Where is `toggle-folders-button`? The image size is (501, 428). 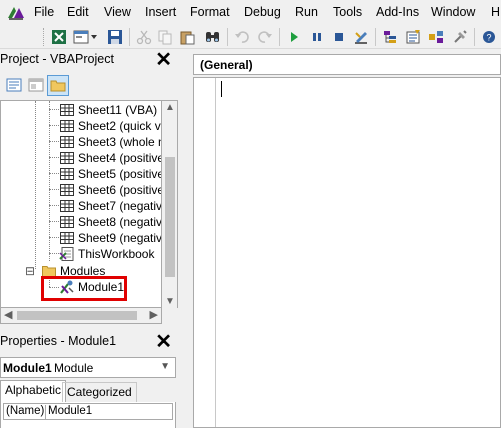
toggle-folders-button is located at coordinates (58, 85).